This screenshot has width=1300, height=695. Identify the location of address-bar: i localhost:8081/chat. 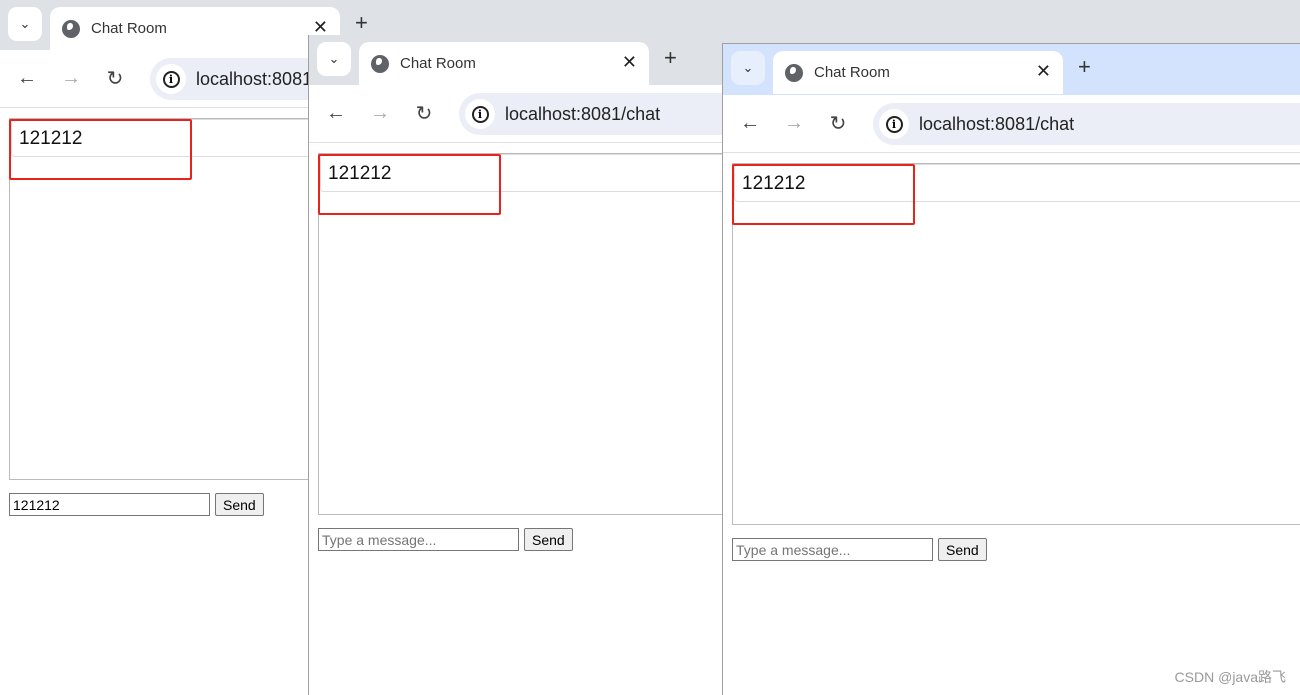
(1086, 124).